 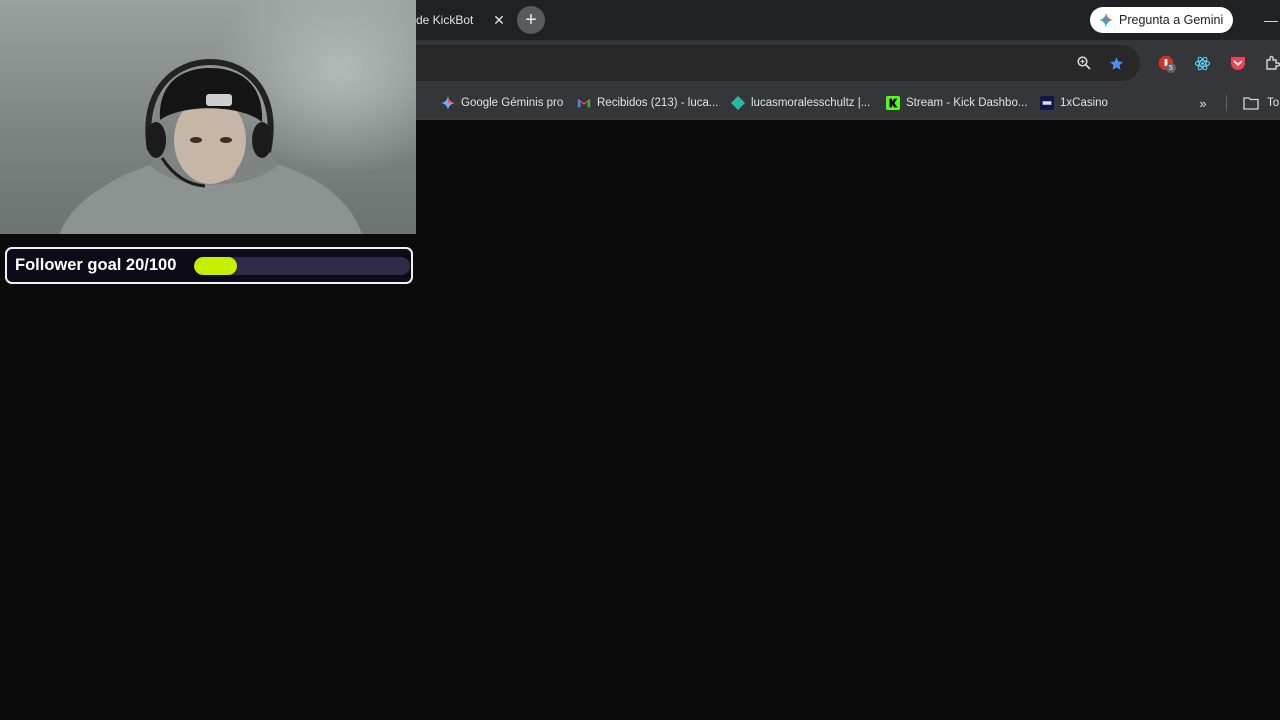 What do you see at coordinates (1203, 103) in the screenshot?
I see `bookmarks-overflow-icon: »` at bounding box center [1203, 103].